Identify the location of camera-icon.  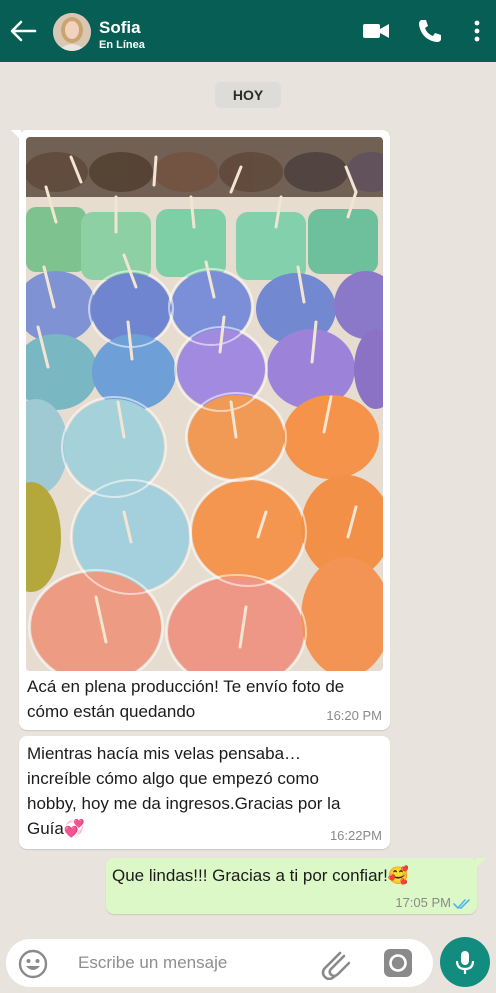
(398, 963).